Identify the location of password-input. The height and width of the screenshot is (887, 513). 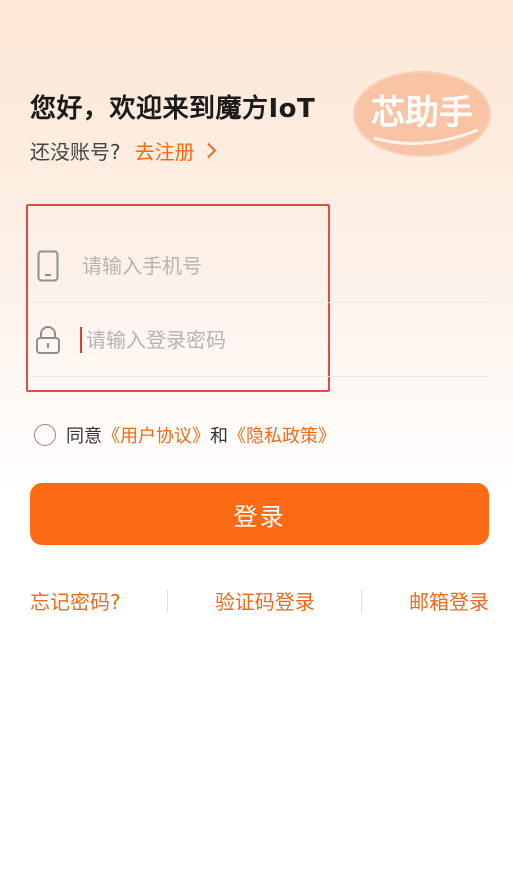
(266, 340).